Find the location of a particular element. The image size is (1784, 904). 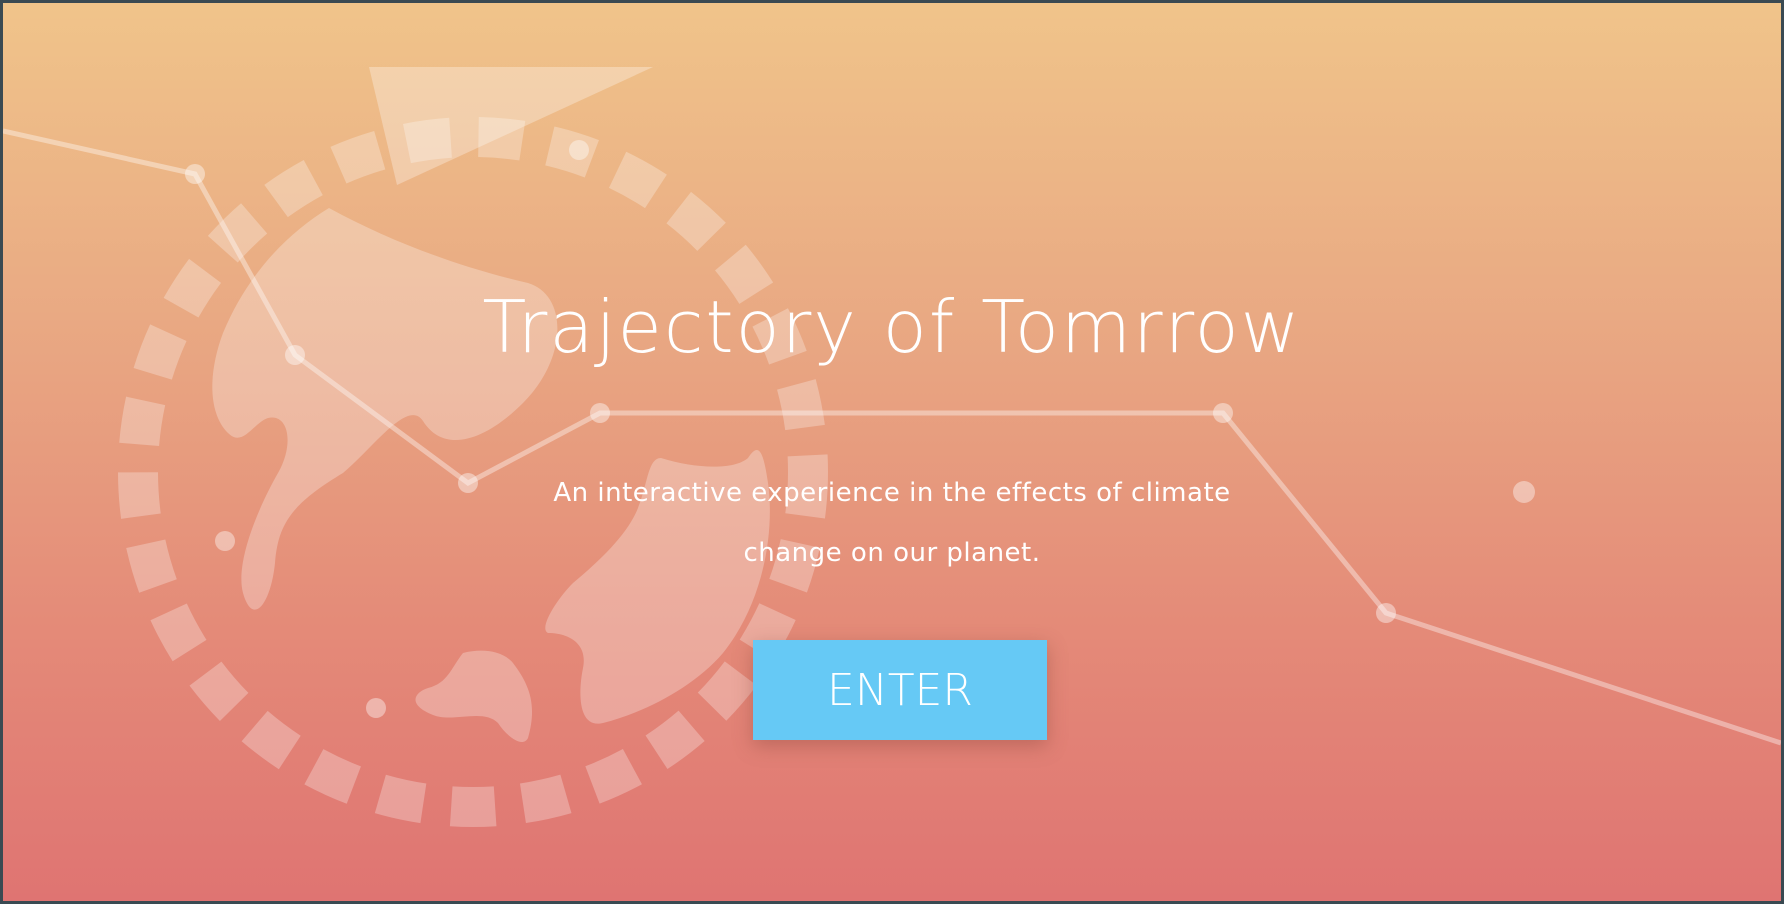

page-title: Trajectory of Tomrrow is located at coordinates (892, 327).